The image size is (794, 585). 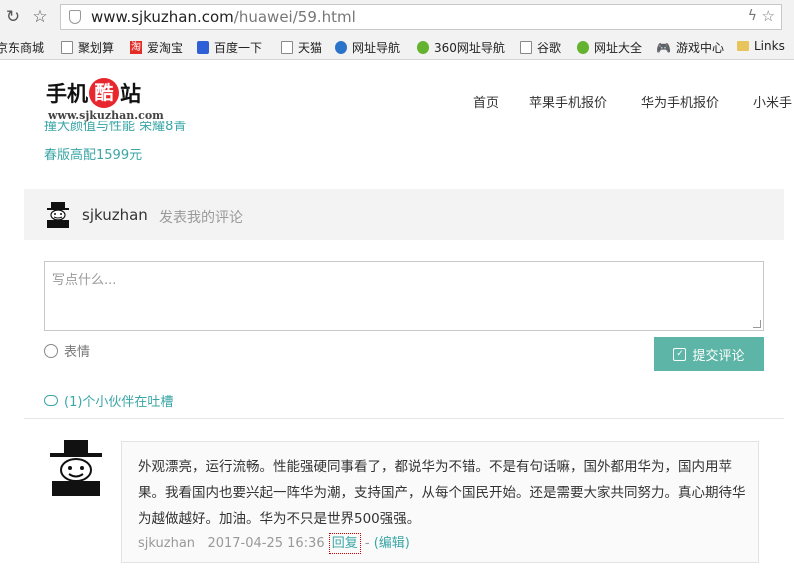 What do you see at coordinates (40, 17) in the screenshot?
I see `bookmark-star-icon: ☆` at bounding box center [40, 17].